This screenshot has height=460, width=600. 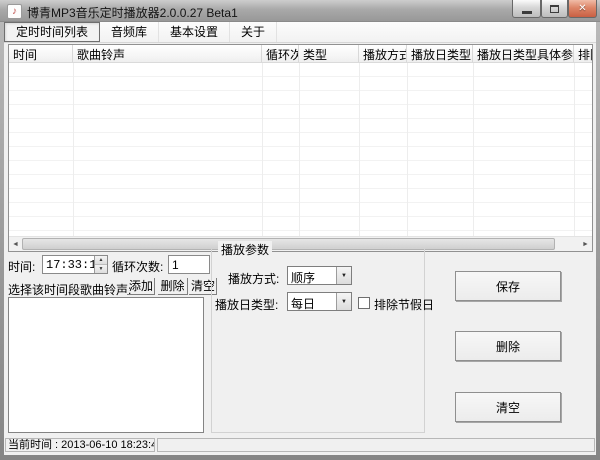 I want to click on save-button: 保存, so click(x=508, y=286).